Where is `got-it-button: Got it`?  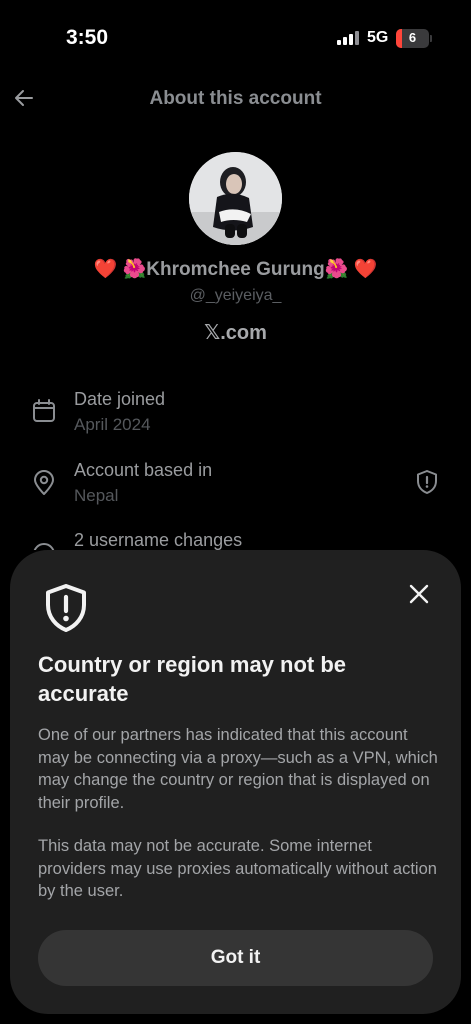
got-it-button: Got it is located at coordinates (235, 958).